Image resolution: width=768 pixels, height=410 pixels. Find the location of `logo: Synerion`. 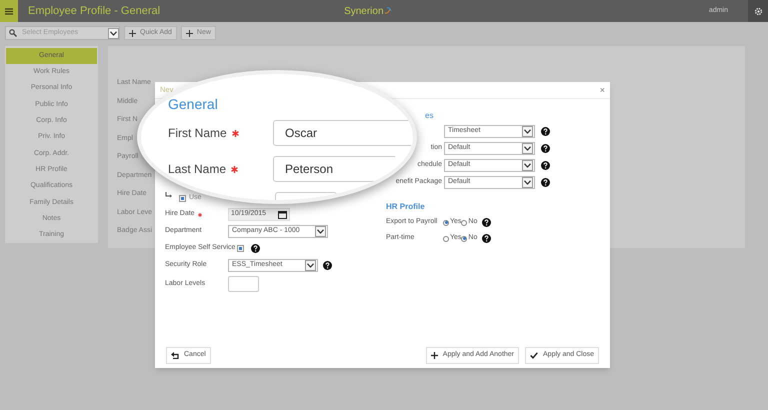

logo: Synerion is located at coordinates (364, 11).